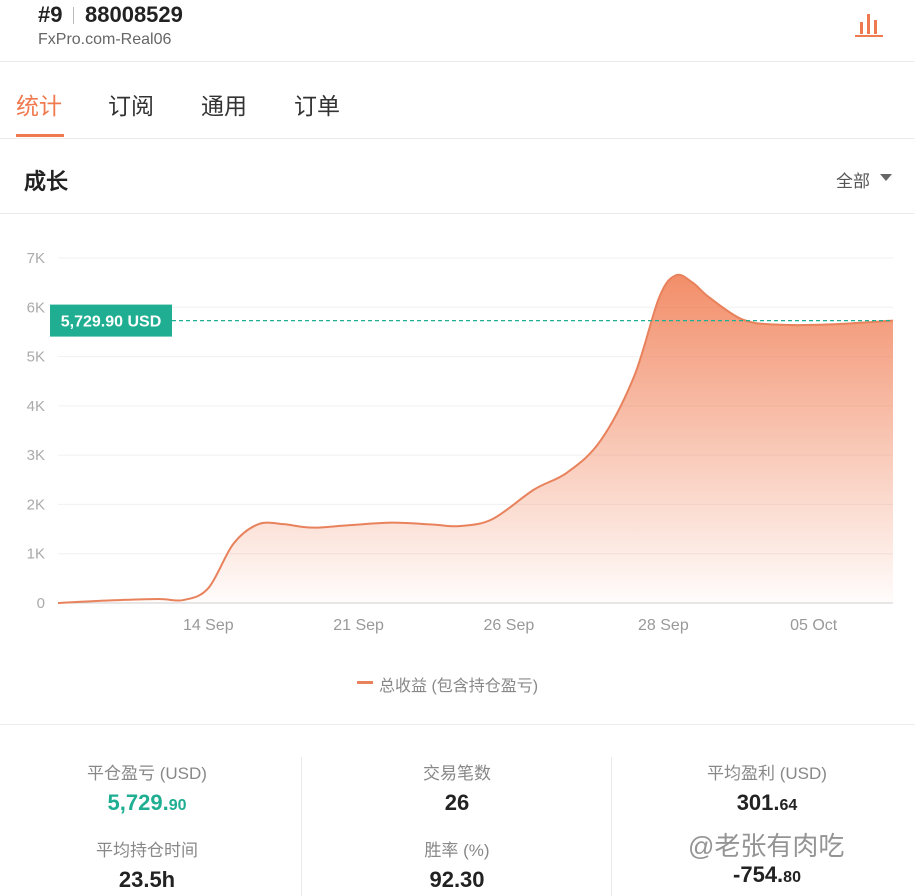 Image resolution: width=915 pixels, height=896 pixels. I want to click on active-tab-indicator, so click(40, 135).